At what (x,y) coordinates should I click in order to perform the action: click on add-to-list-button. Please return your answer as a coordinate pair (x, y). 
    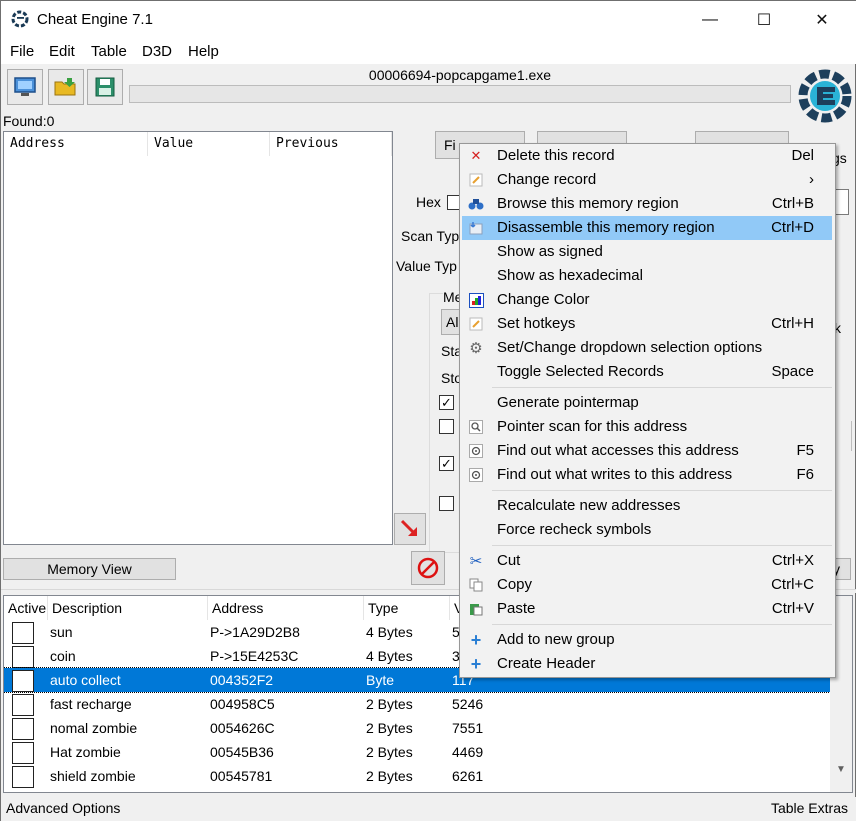
    Looking at the image, I should click on (410, 529).